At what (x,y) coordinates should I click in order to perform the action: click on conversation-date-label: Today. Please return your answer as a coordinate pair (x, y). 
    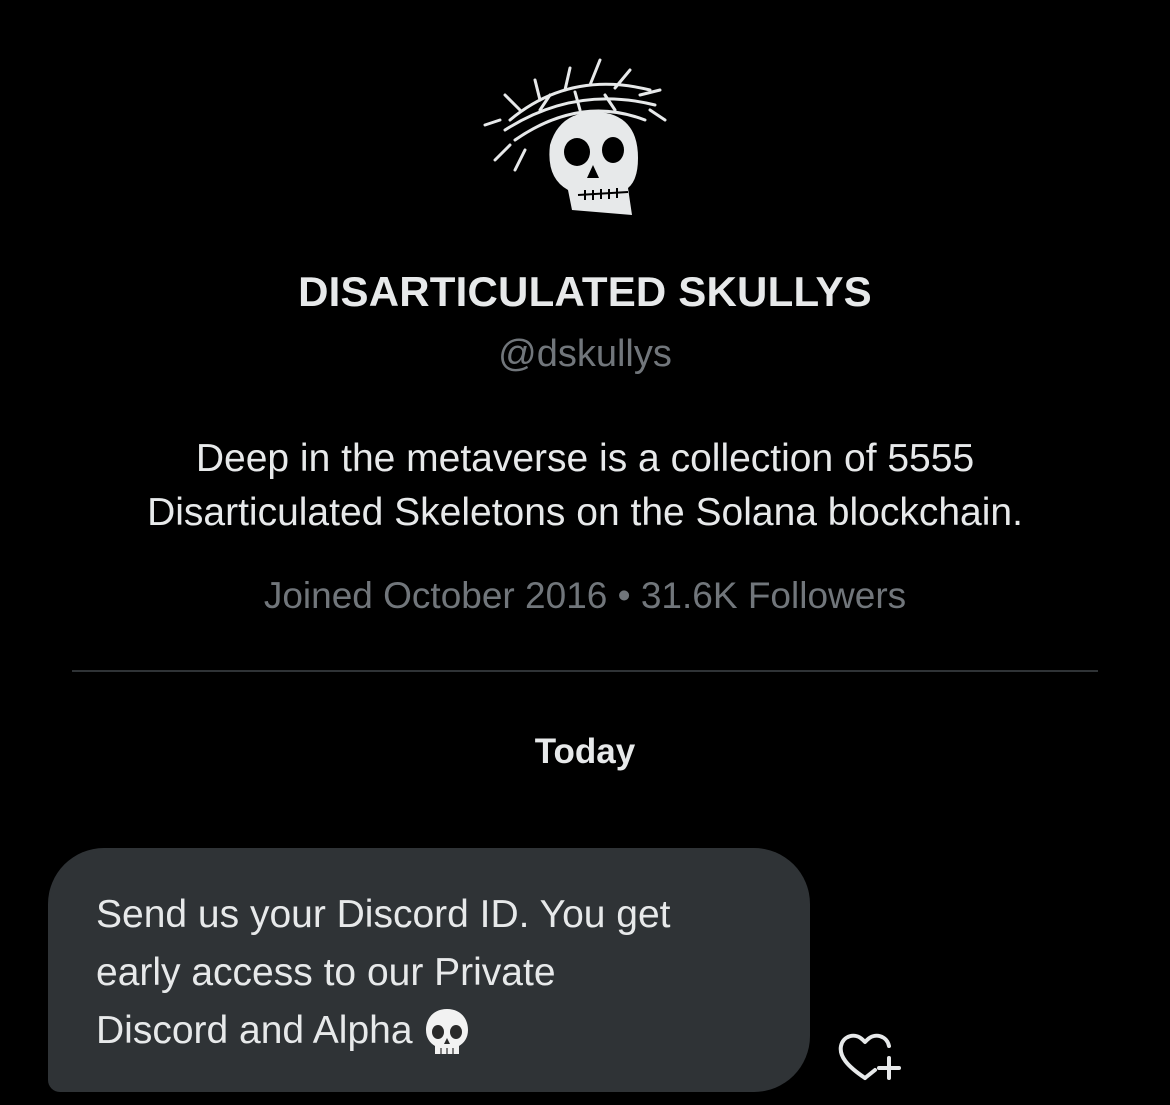
    Looking at the image, I should click on (585, 751).